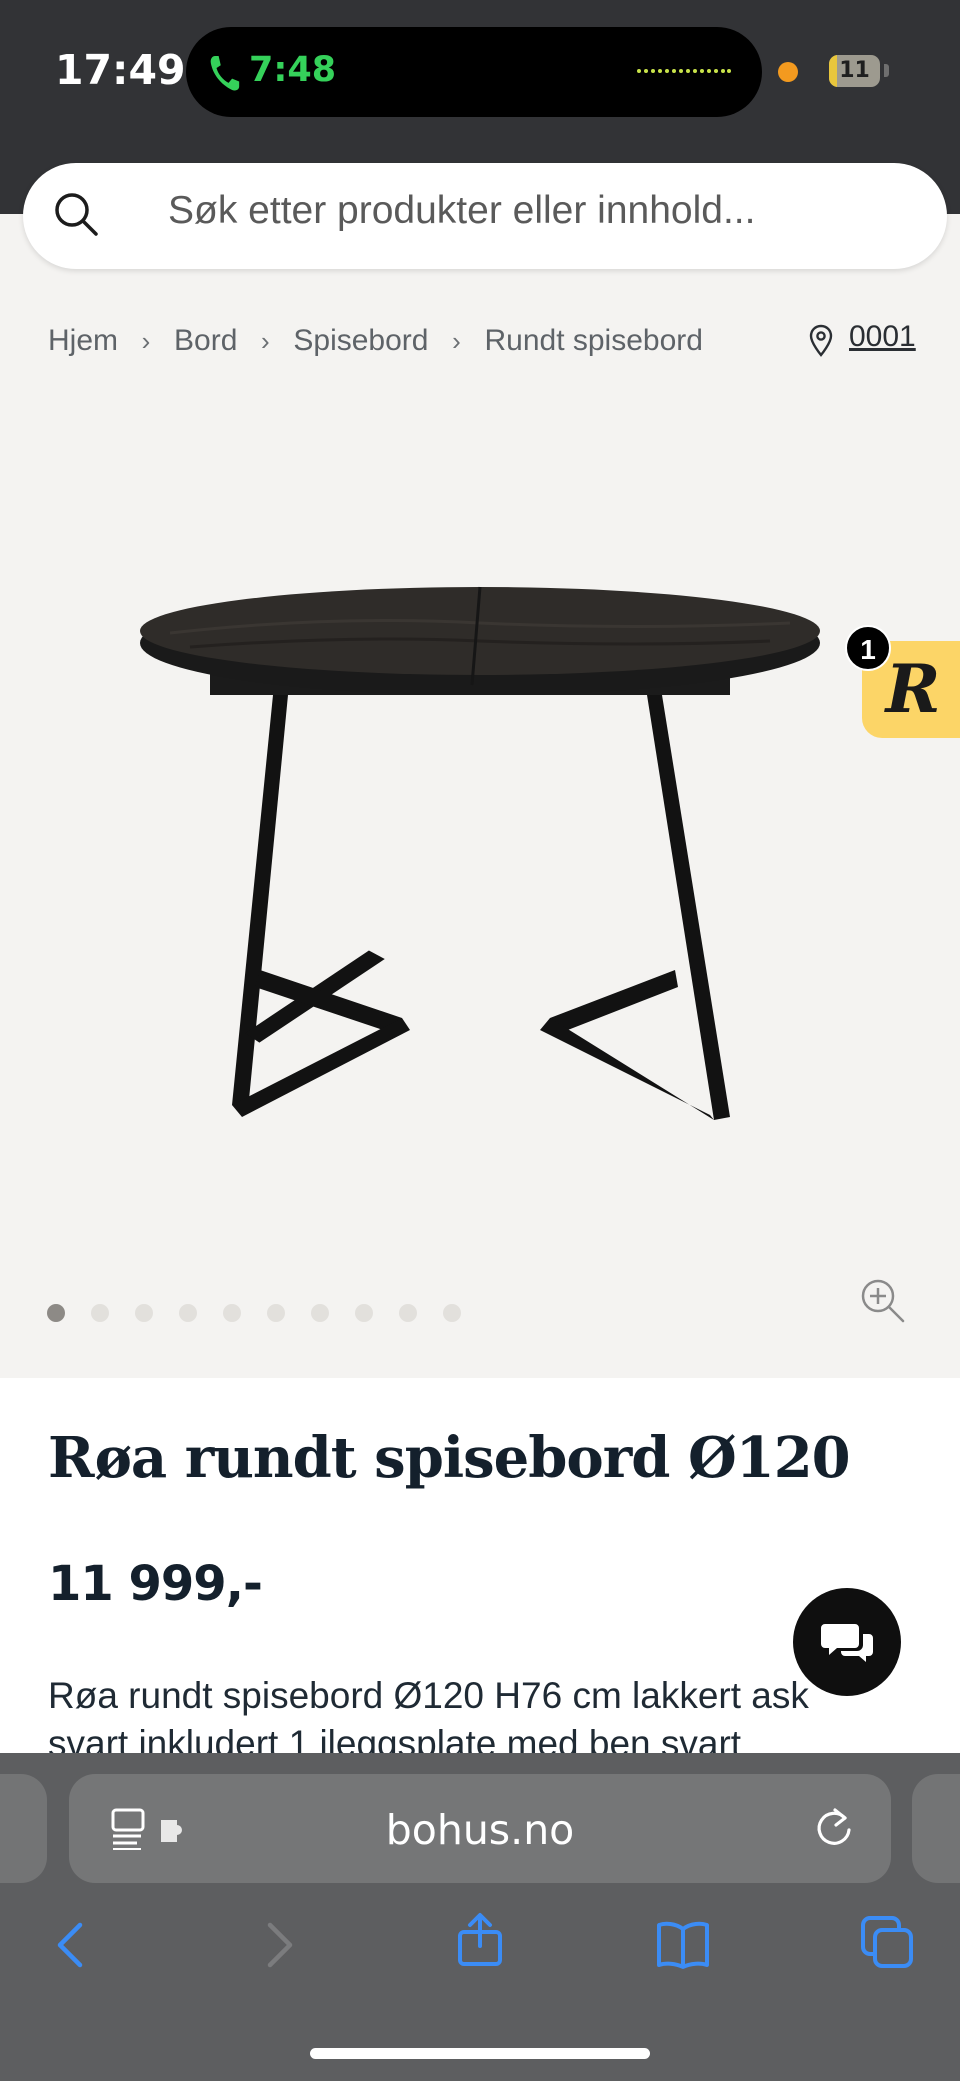  What do you see at coordinates (887, 1942) in the screenshot?
I see `tabs-icon` at bounding box center [887, 1942].